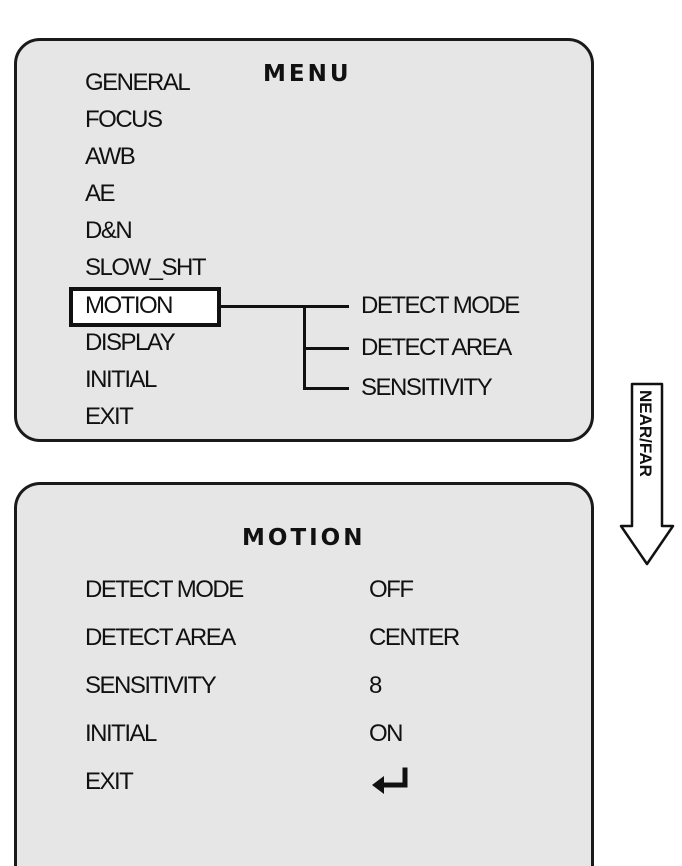 Image resolution: width=682 pixels, height=866 pixels. Describe the element at coordinates (110, 157) in the screenshot. I see `menu-item-awb: AWB` at that location.